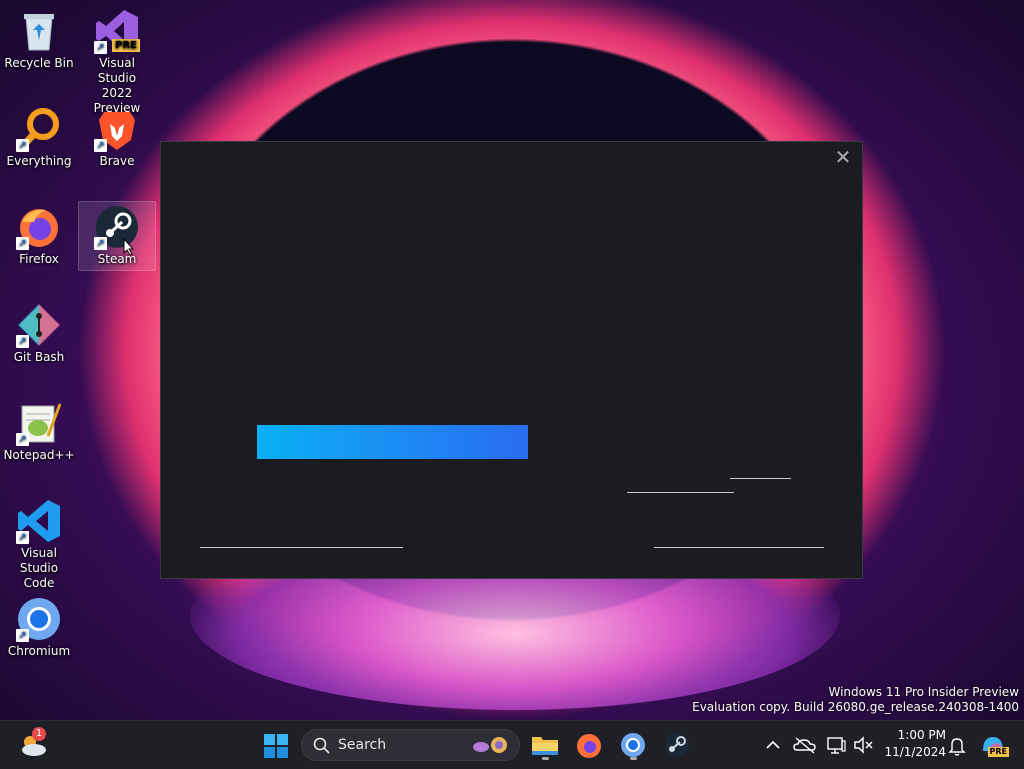 The width and height of the screenshot is (1024, 769). Describe the element at coordinates (39, 651) in the screenshot. I see `desktop-icon-label: Chromium` at that location.